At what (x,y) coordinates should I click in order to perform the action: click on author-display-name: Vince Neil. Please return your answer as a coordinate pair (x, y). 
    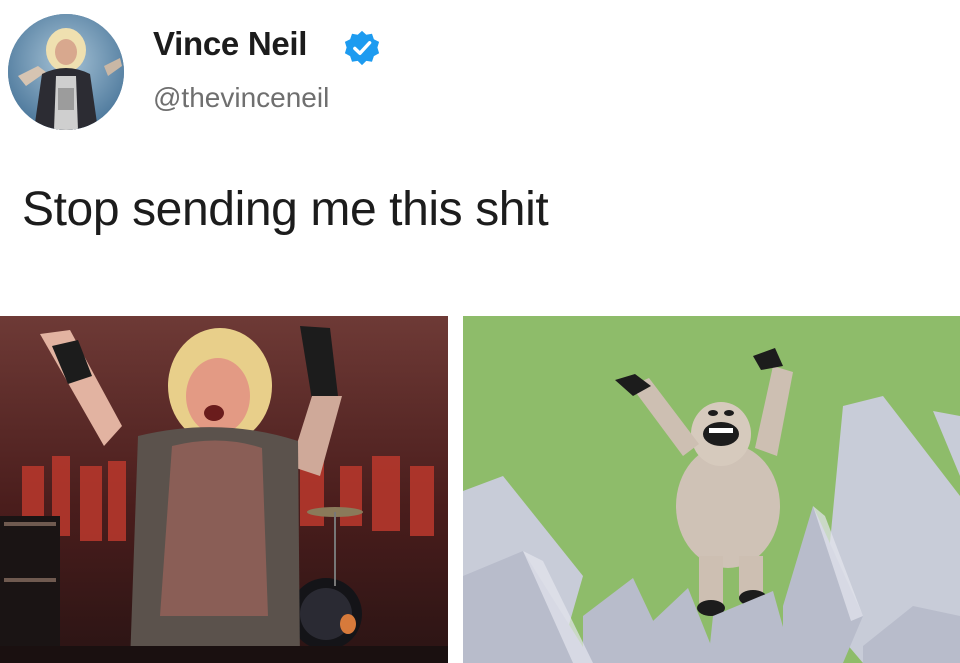
    Looking at the image, I should click on (230, 44).